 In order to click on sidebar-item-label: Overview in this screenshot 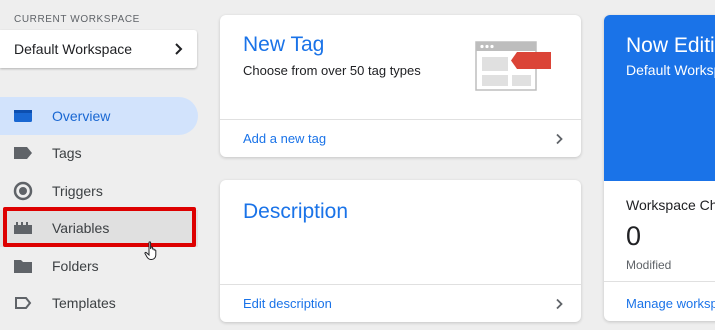, I will do `click(81, 115)`.